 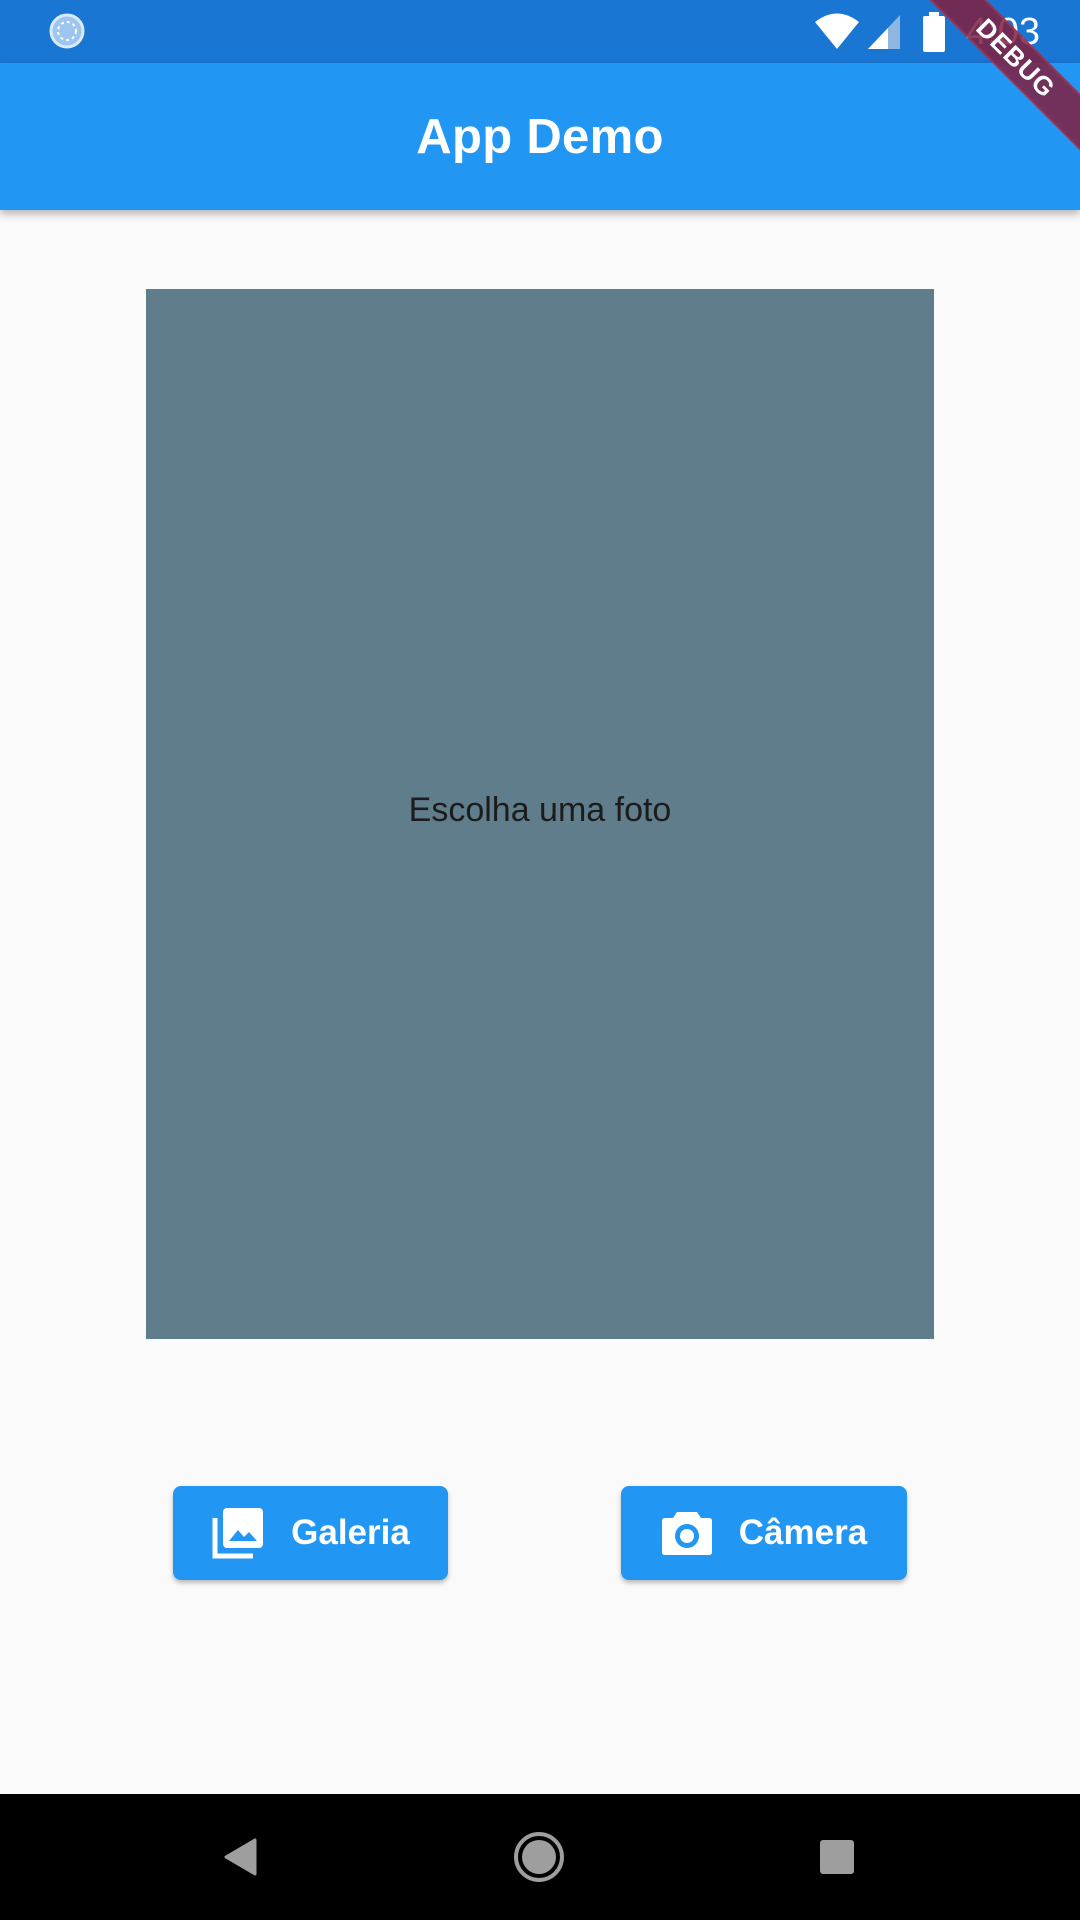 I want to click on battery-icon, so click(x=934, y=32).